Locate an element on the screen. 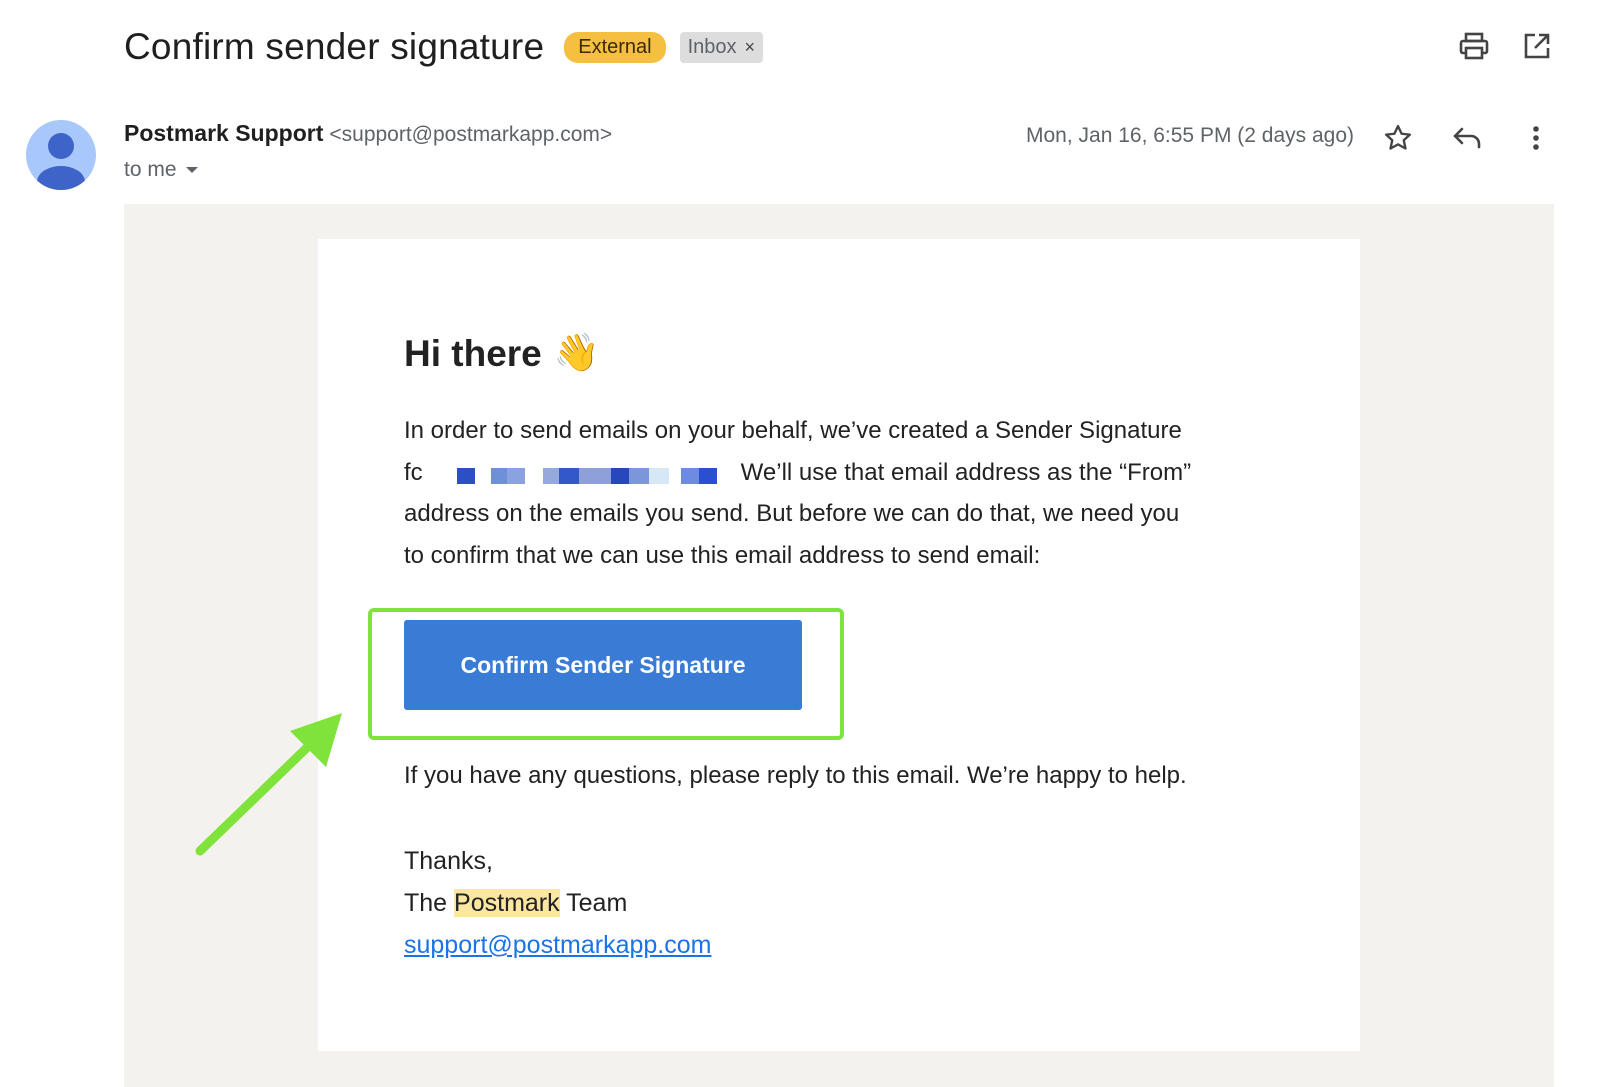  inbox-label-text: Inbox is located at coordinates (712, 46).